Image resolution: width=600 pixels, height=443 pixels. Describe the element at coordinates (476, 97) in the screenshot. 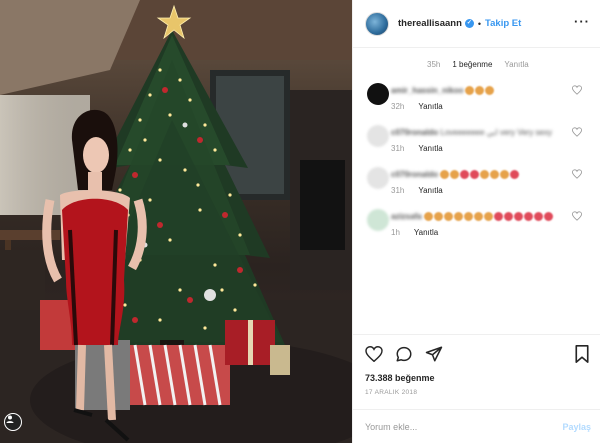

I see `comment-item: amir_hassin_nikoo 32h Yanıtla` at that location.